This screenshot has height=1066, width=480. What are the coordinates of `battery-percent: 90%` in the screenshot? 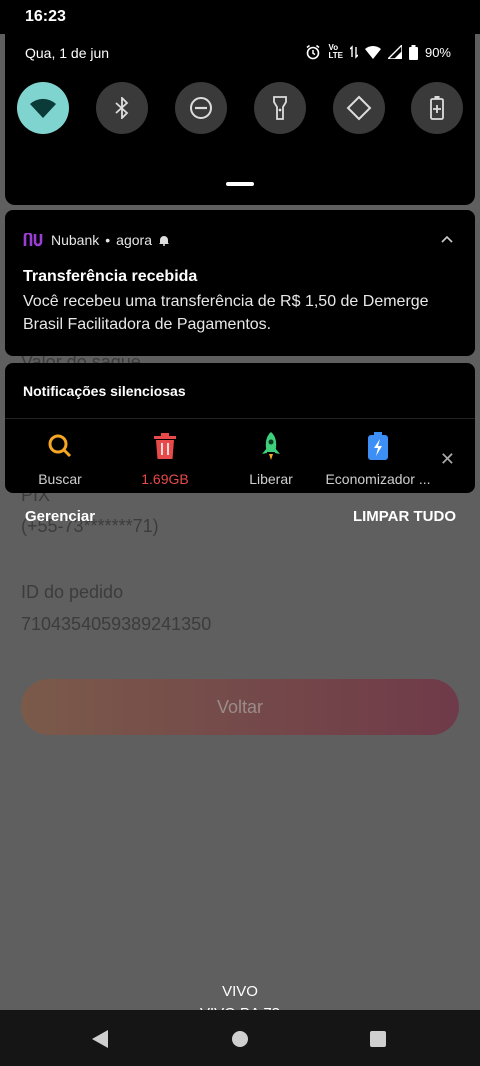 It's located at (437, 52).